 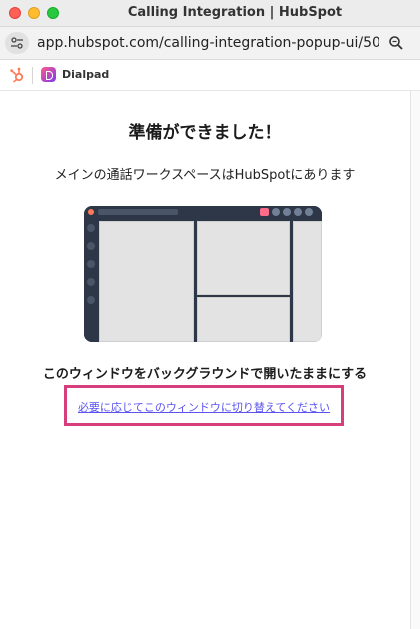 I want to click on keep-open-instruction: このウィンドウをバックグラウンドで開いたままにする, so click(x=205, y=374).